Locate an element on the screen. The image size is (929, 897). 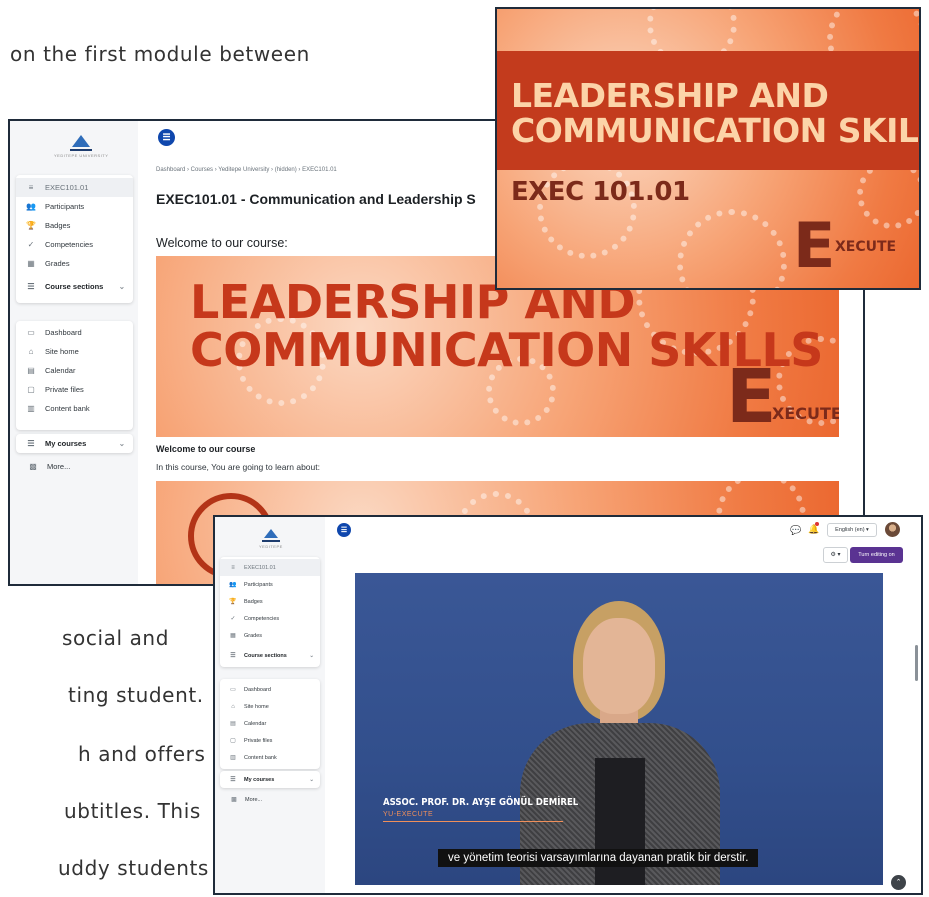
speaker-name: ASSOC. PROF. DR. AYŞE GÖNÜL DEMİREL is located at coordinates (481, 802).